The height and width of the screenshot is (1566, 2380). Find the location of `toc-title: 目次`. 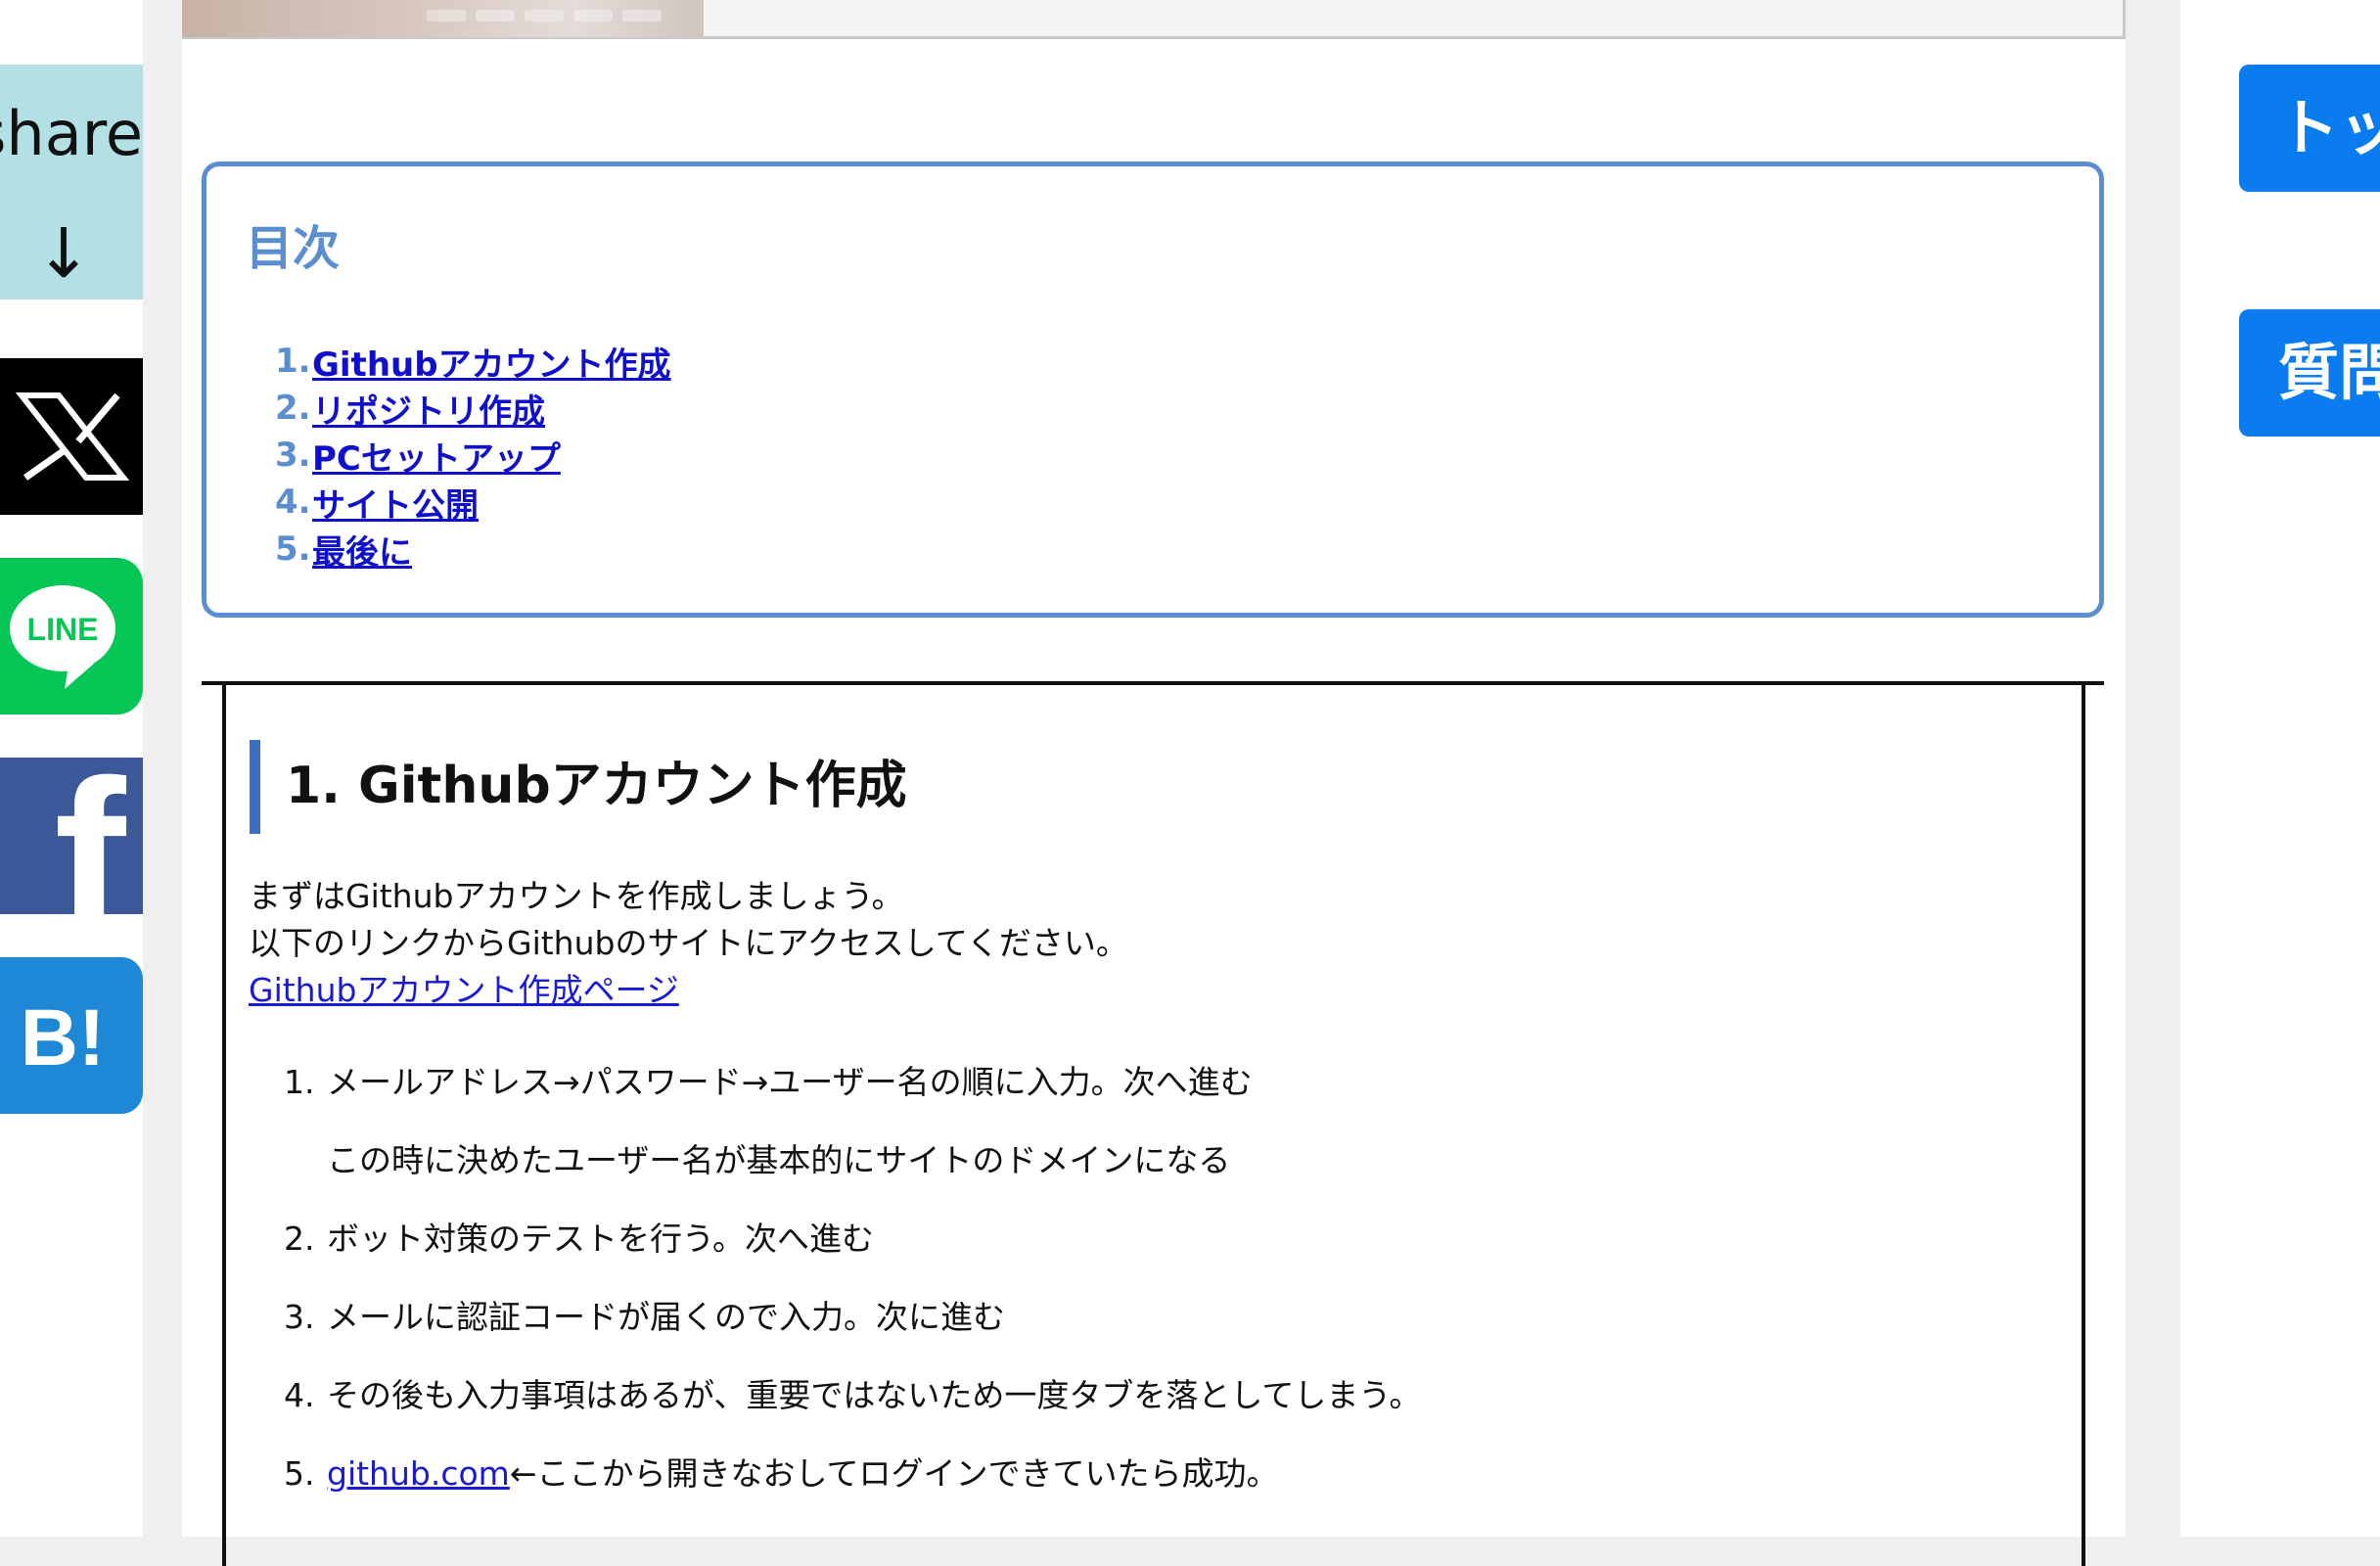

toc-title: 目次 is located at coordinates (293, 249).